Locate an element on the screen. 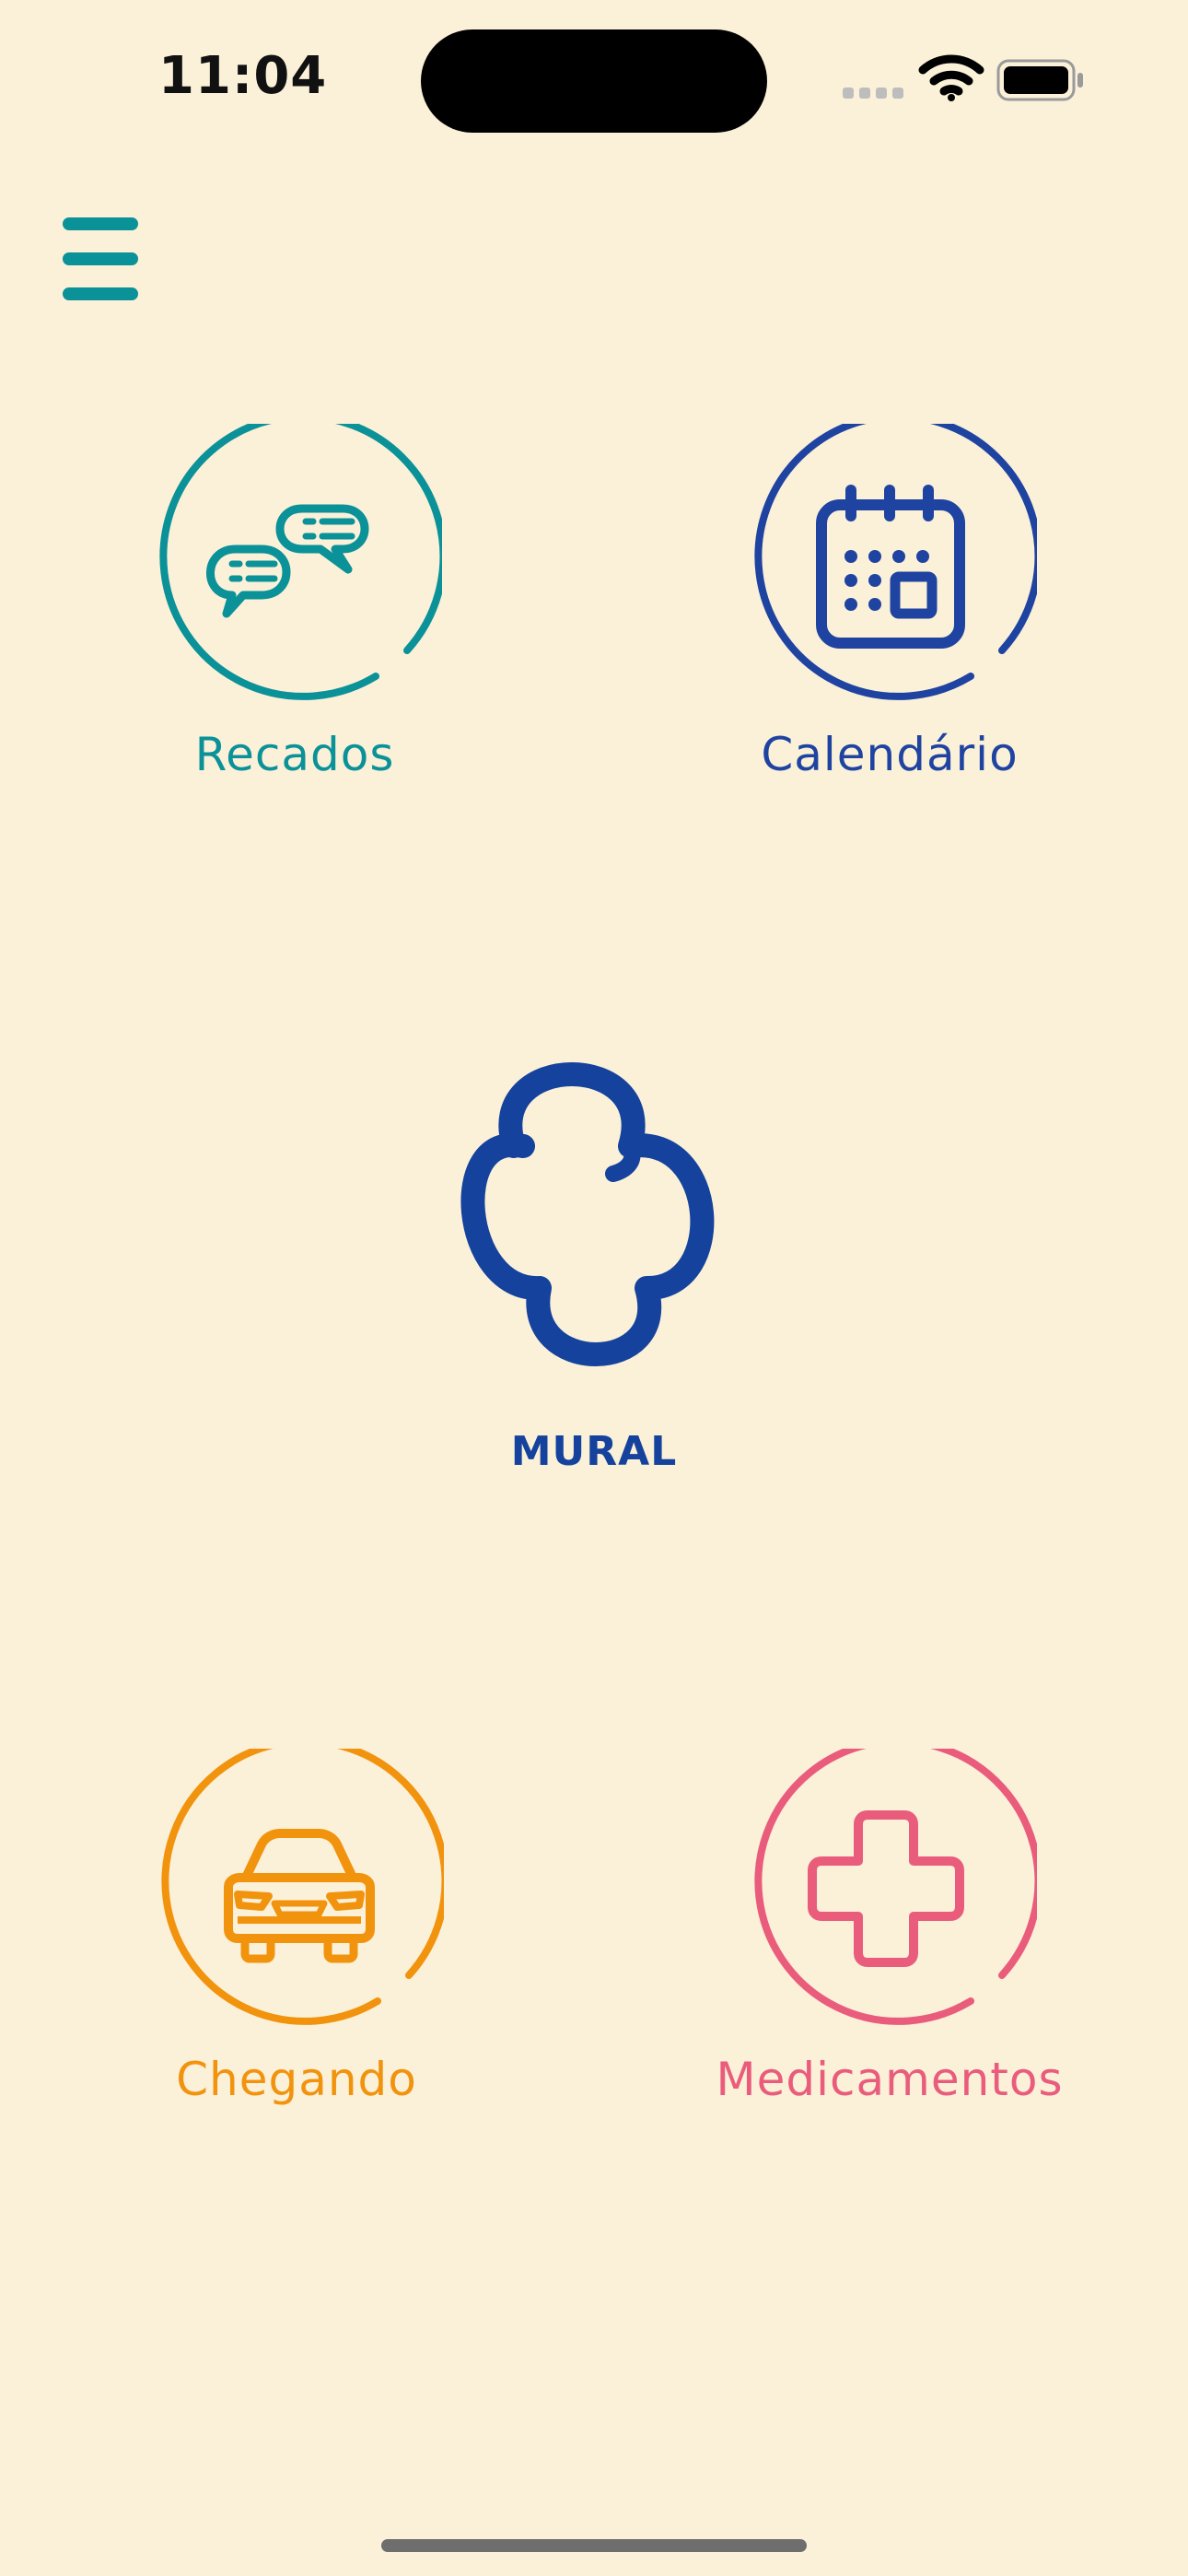 This screenshot has height=2576, width=1188. mural-tile: MURAL is located at coordinates (594, 1253).